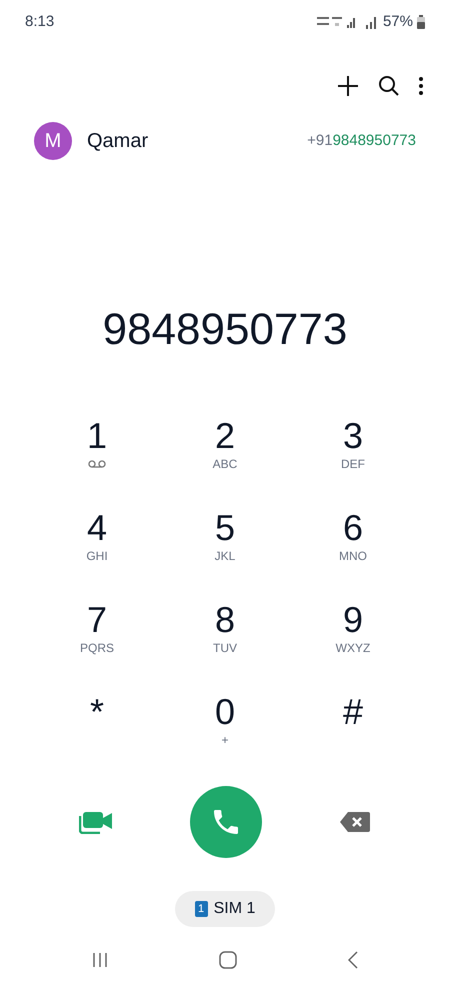 Image resolution: width=450 pixels, height=1000 pixels. What do you see at coordinates (117, 141) in the screenshot?
I see `contact-name: Qamar` at bounding box center [117, 141].